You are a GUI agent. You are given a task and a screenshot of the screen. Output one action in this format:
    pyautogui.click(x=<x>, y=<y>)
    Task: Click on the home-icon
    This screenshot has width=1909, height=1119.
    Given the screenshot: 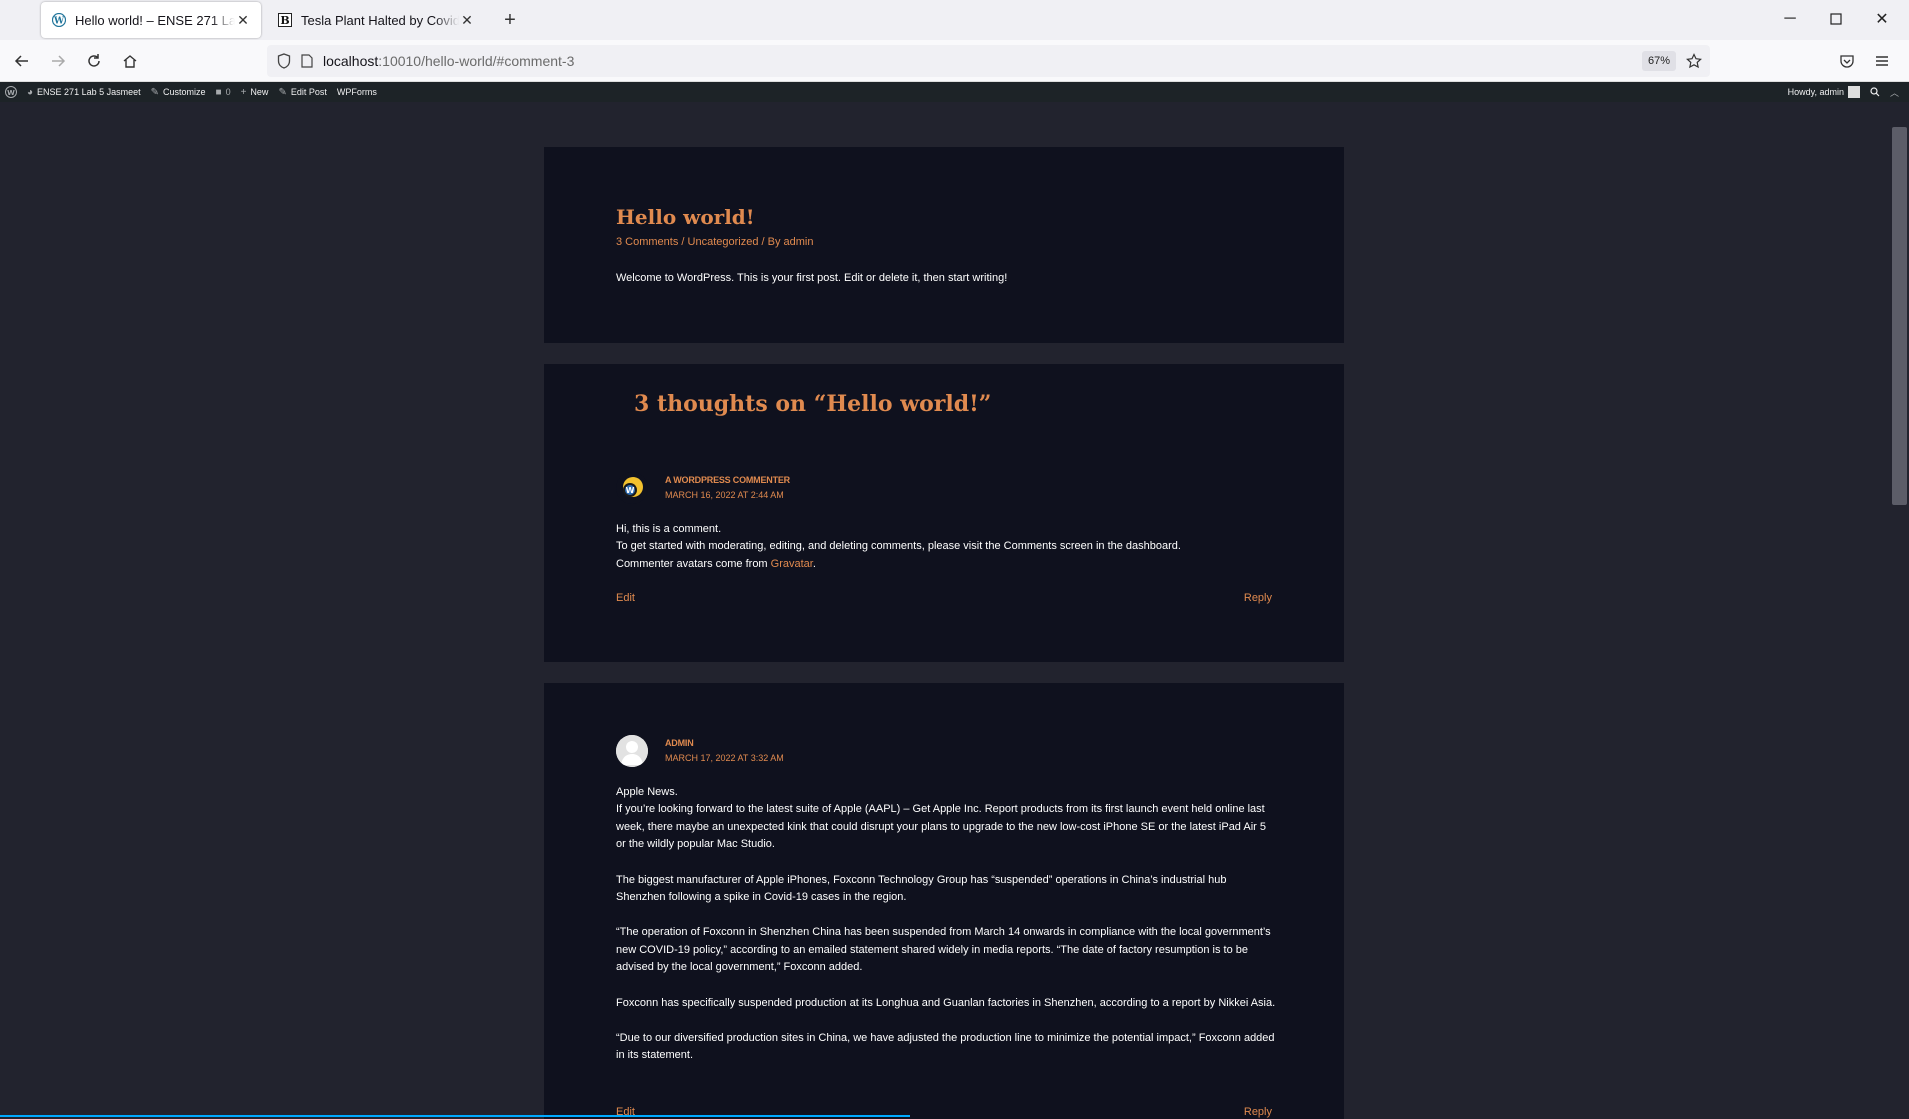 What is the action you would take?
    pyautogui.click(x=130, y=61)
    